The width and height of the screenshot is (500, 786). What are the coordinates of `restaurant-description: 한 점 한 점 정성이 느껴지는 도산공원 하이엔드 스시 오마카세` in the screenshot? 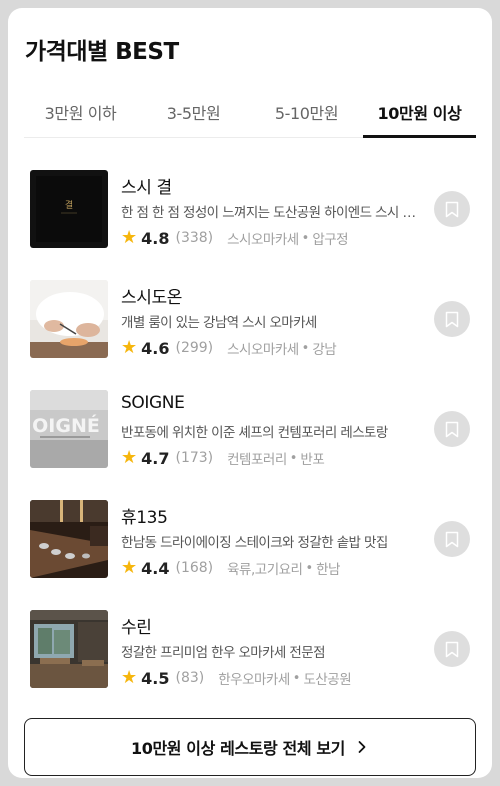 It's located at (269, 213).